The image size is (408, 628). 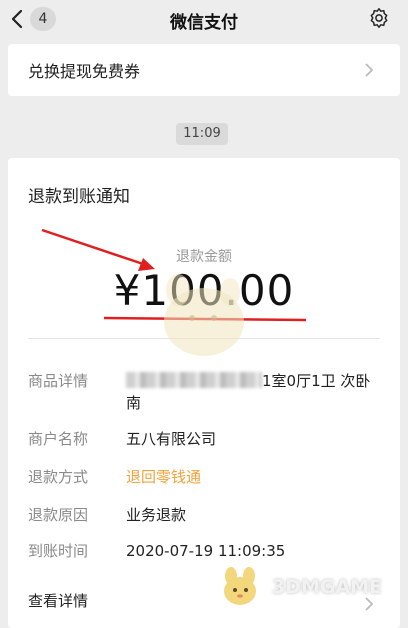 What do you see at coordinates (204, 338) in the screenshot?
I see `divider` at bounding box center [204, 338].